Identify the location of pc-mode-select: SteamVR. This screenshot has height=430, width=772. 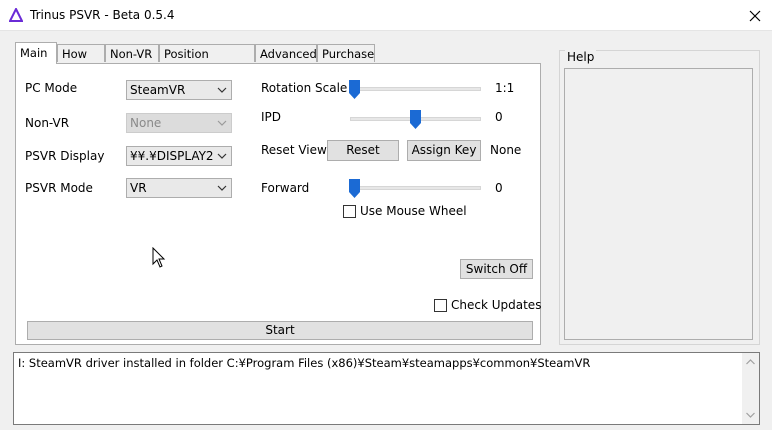
(179, 90).